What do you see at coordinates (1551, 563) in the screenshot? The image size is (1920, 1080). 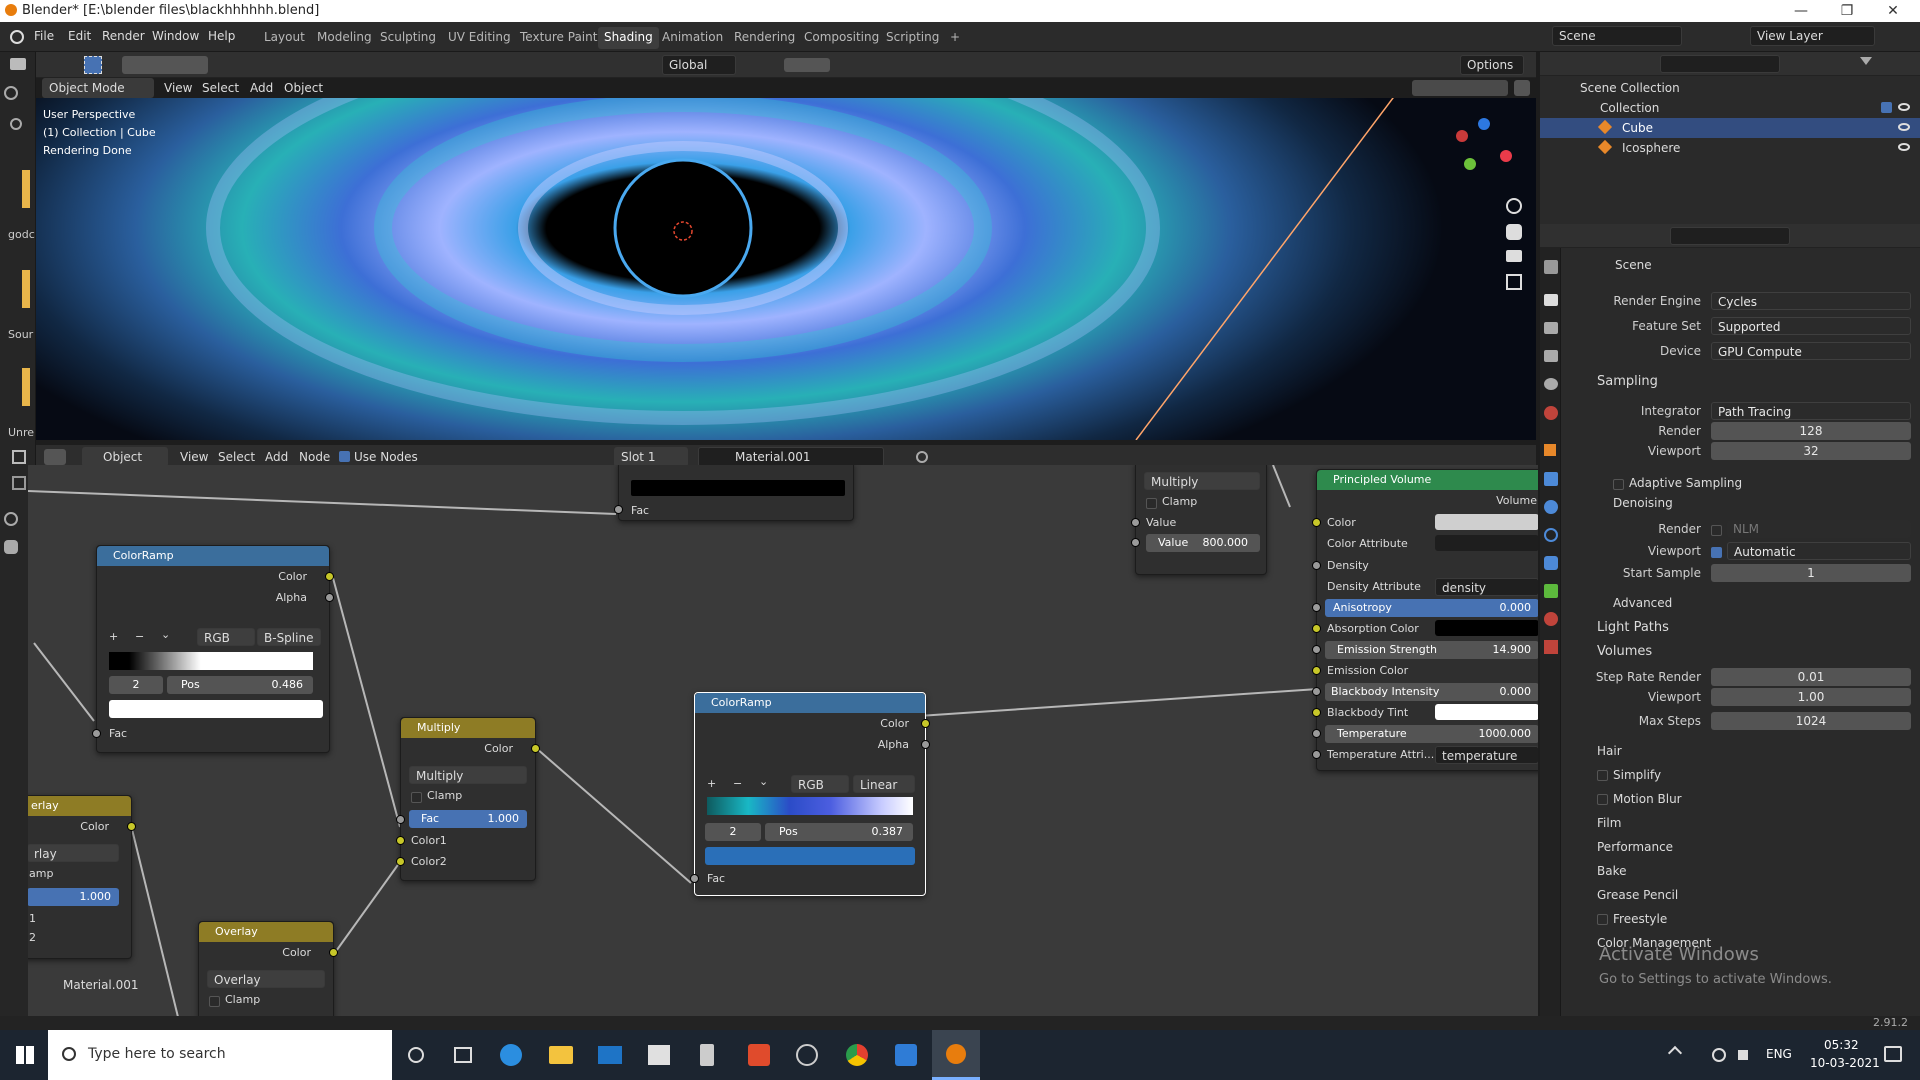 I see `constraints-tab-icon` at bounding box center [1551, 563].